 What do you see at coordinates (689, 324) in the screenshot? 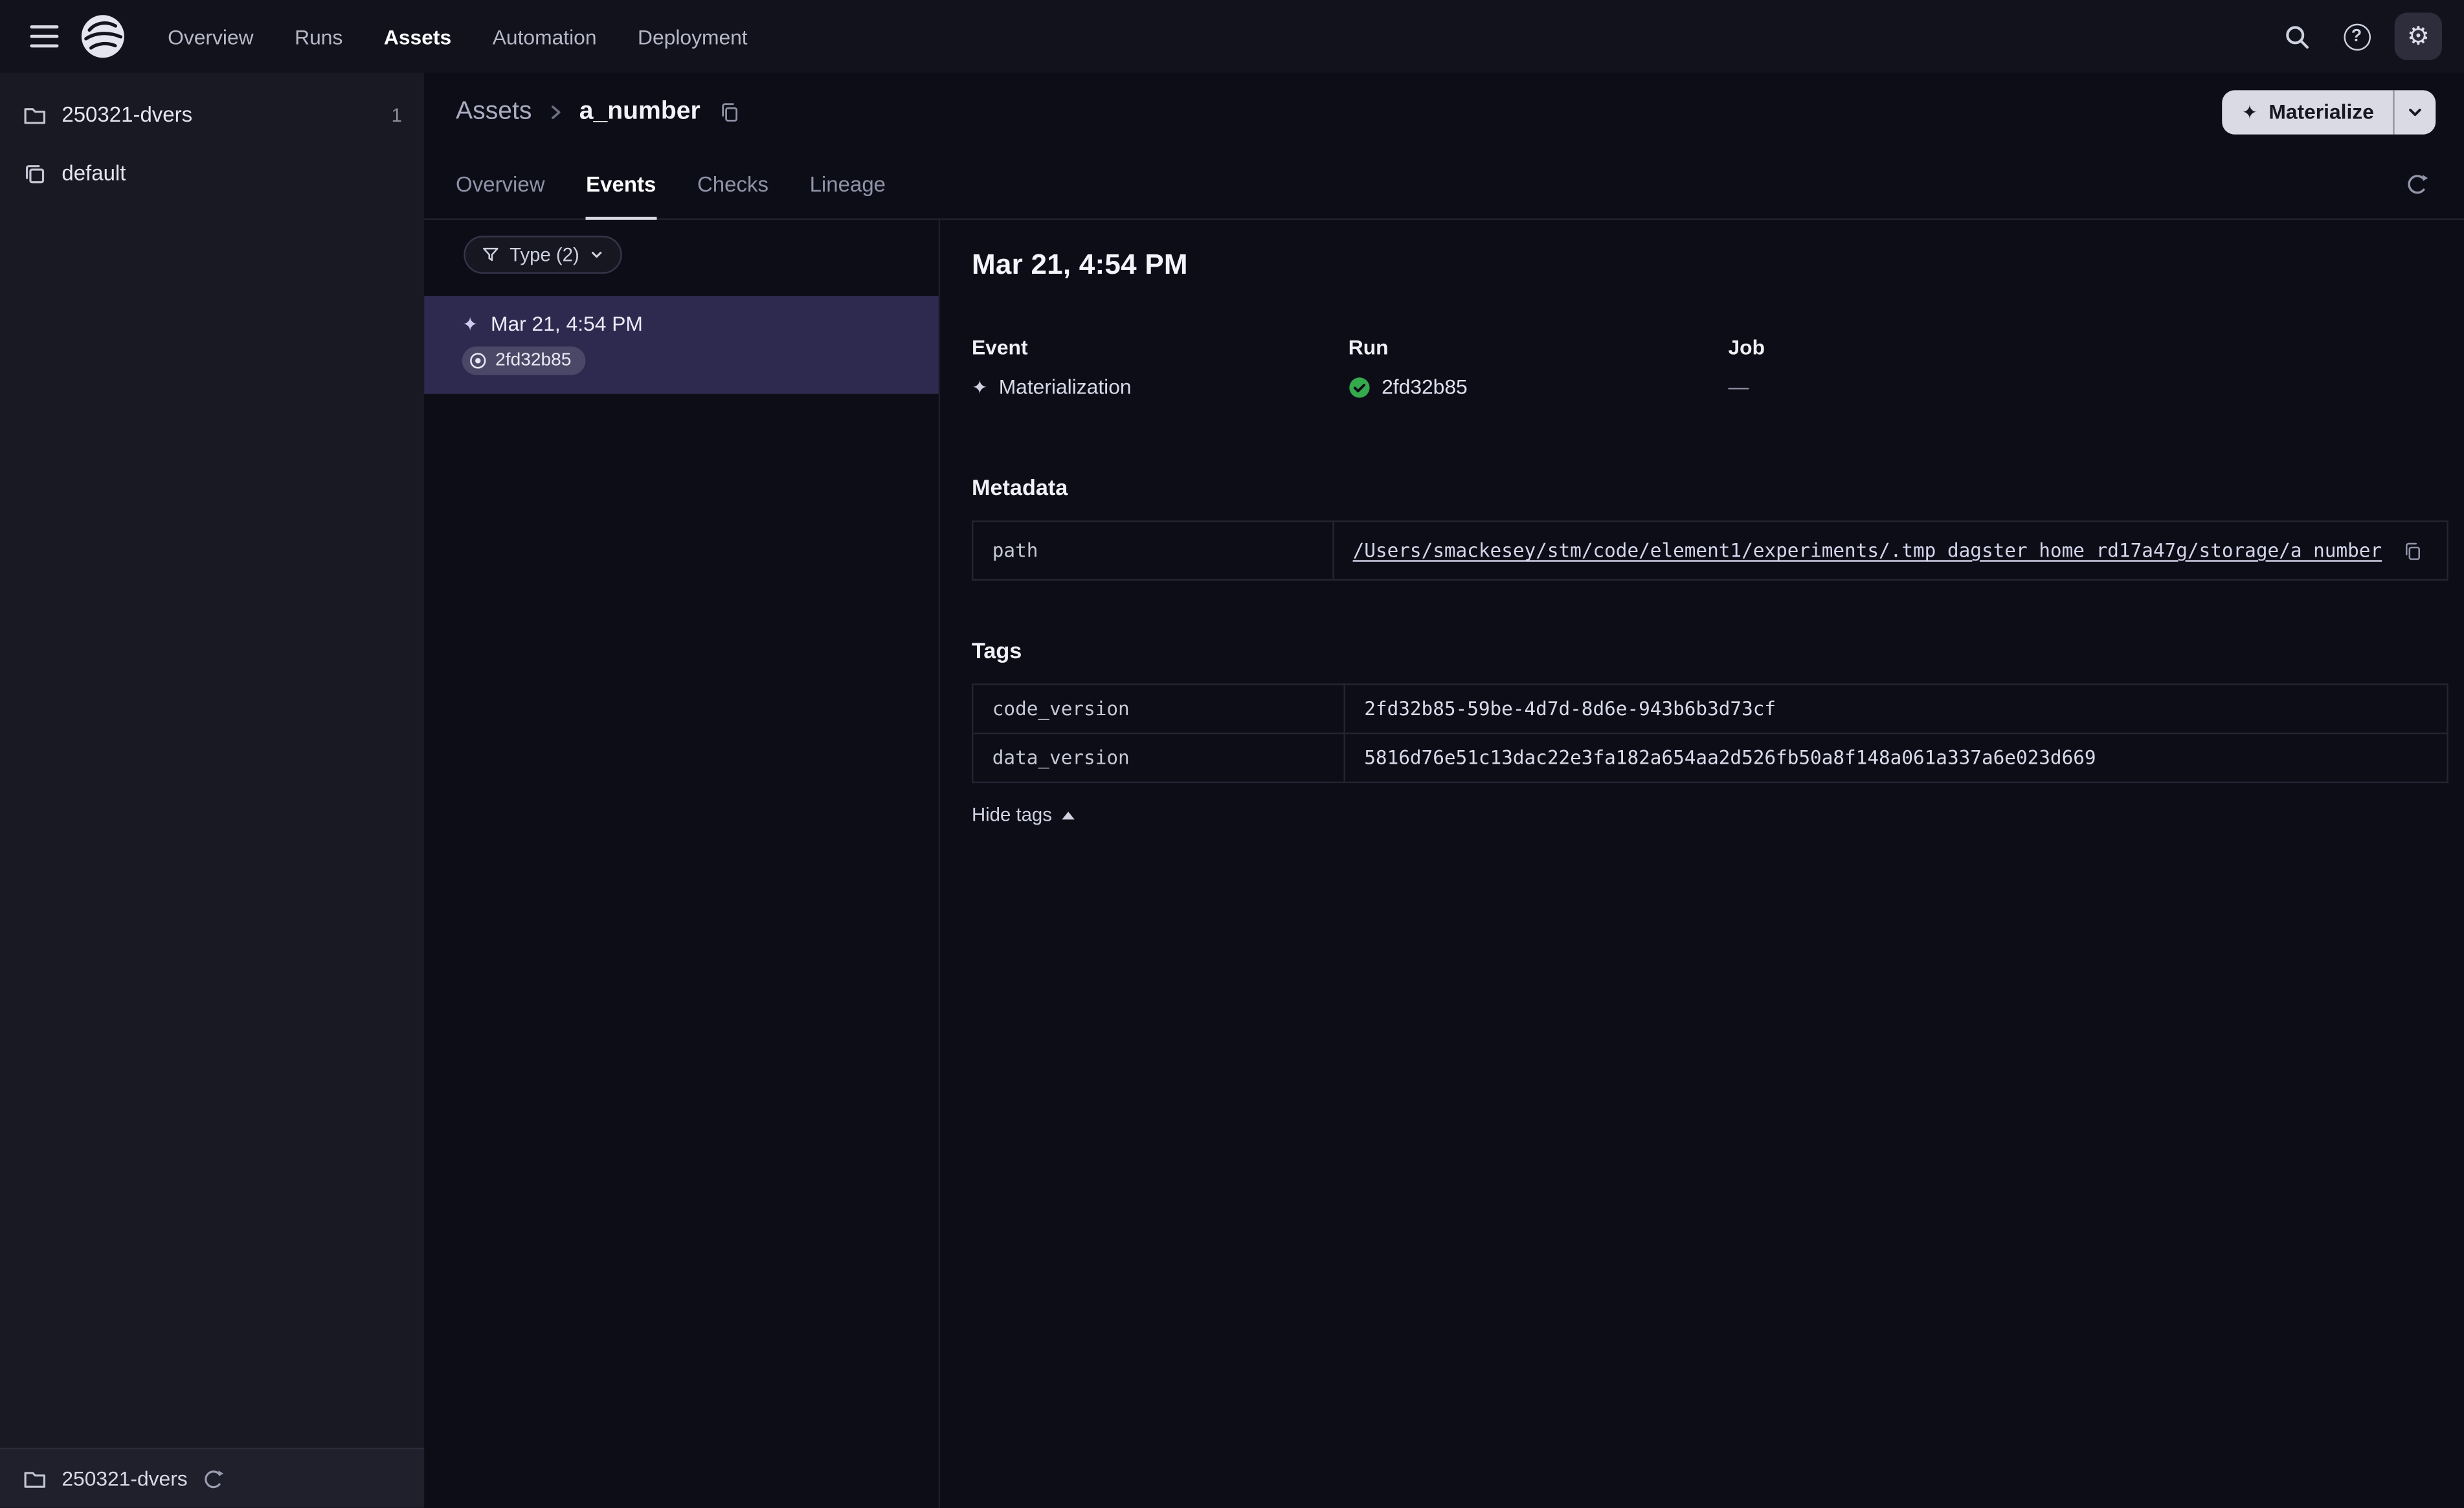
I see `event-item-timestamp-row: ✦ Mar 21, 4:54 PM` at bounding box center [689, 324].